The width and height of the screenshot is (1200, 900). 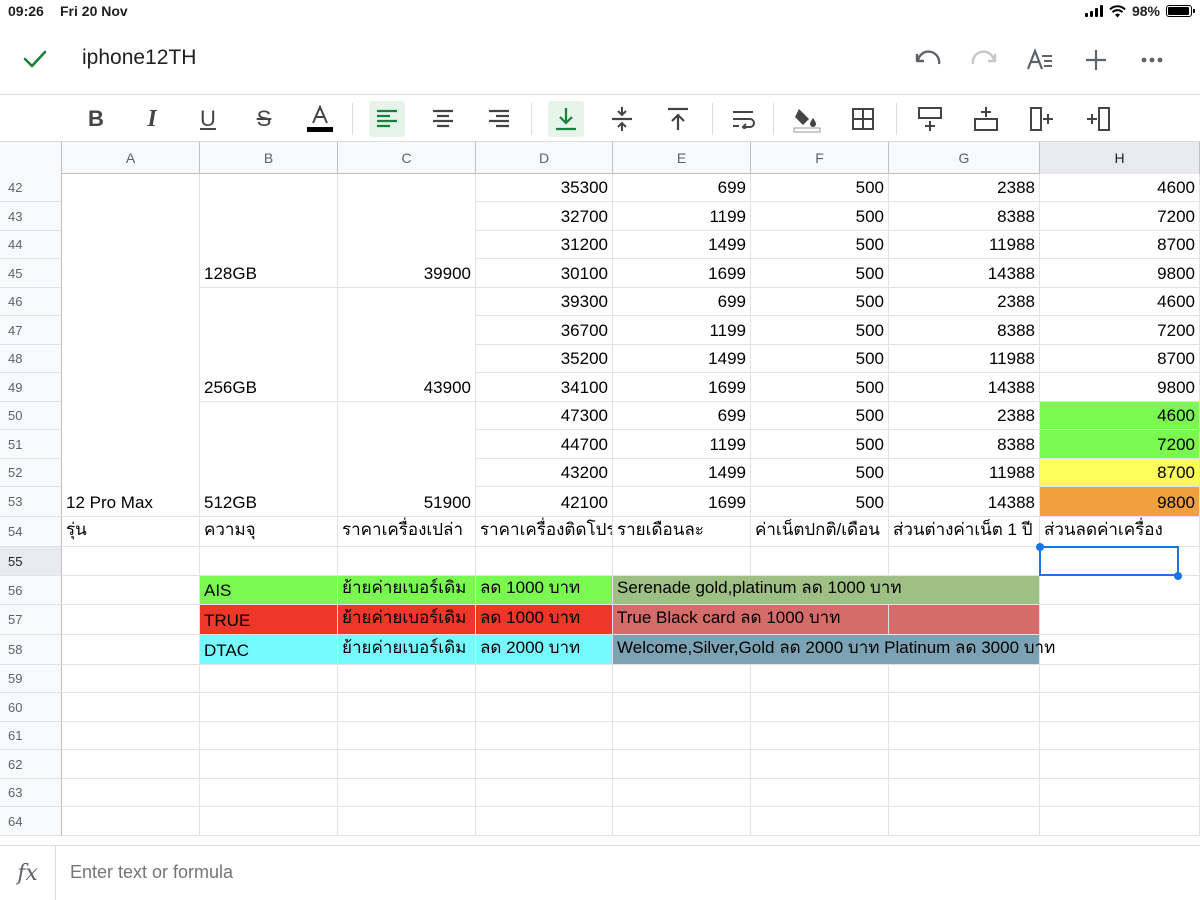 What do you see at coordinates (544, 620) in the screenshot?
I see `cell-promo-discount: ลด 1000 บาท` at bounding box center [544, 620].